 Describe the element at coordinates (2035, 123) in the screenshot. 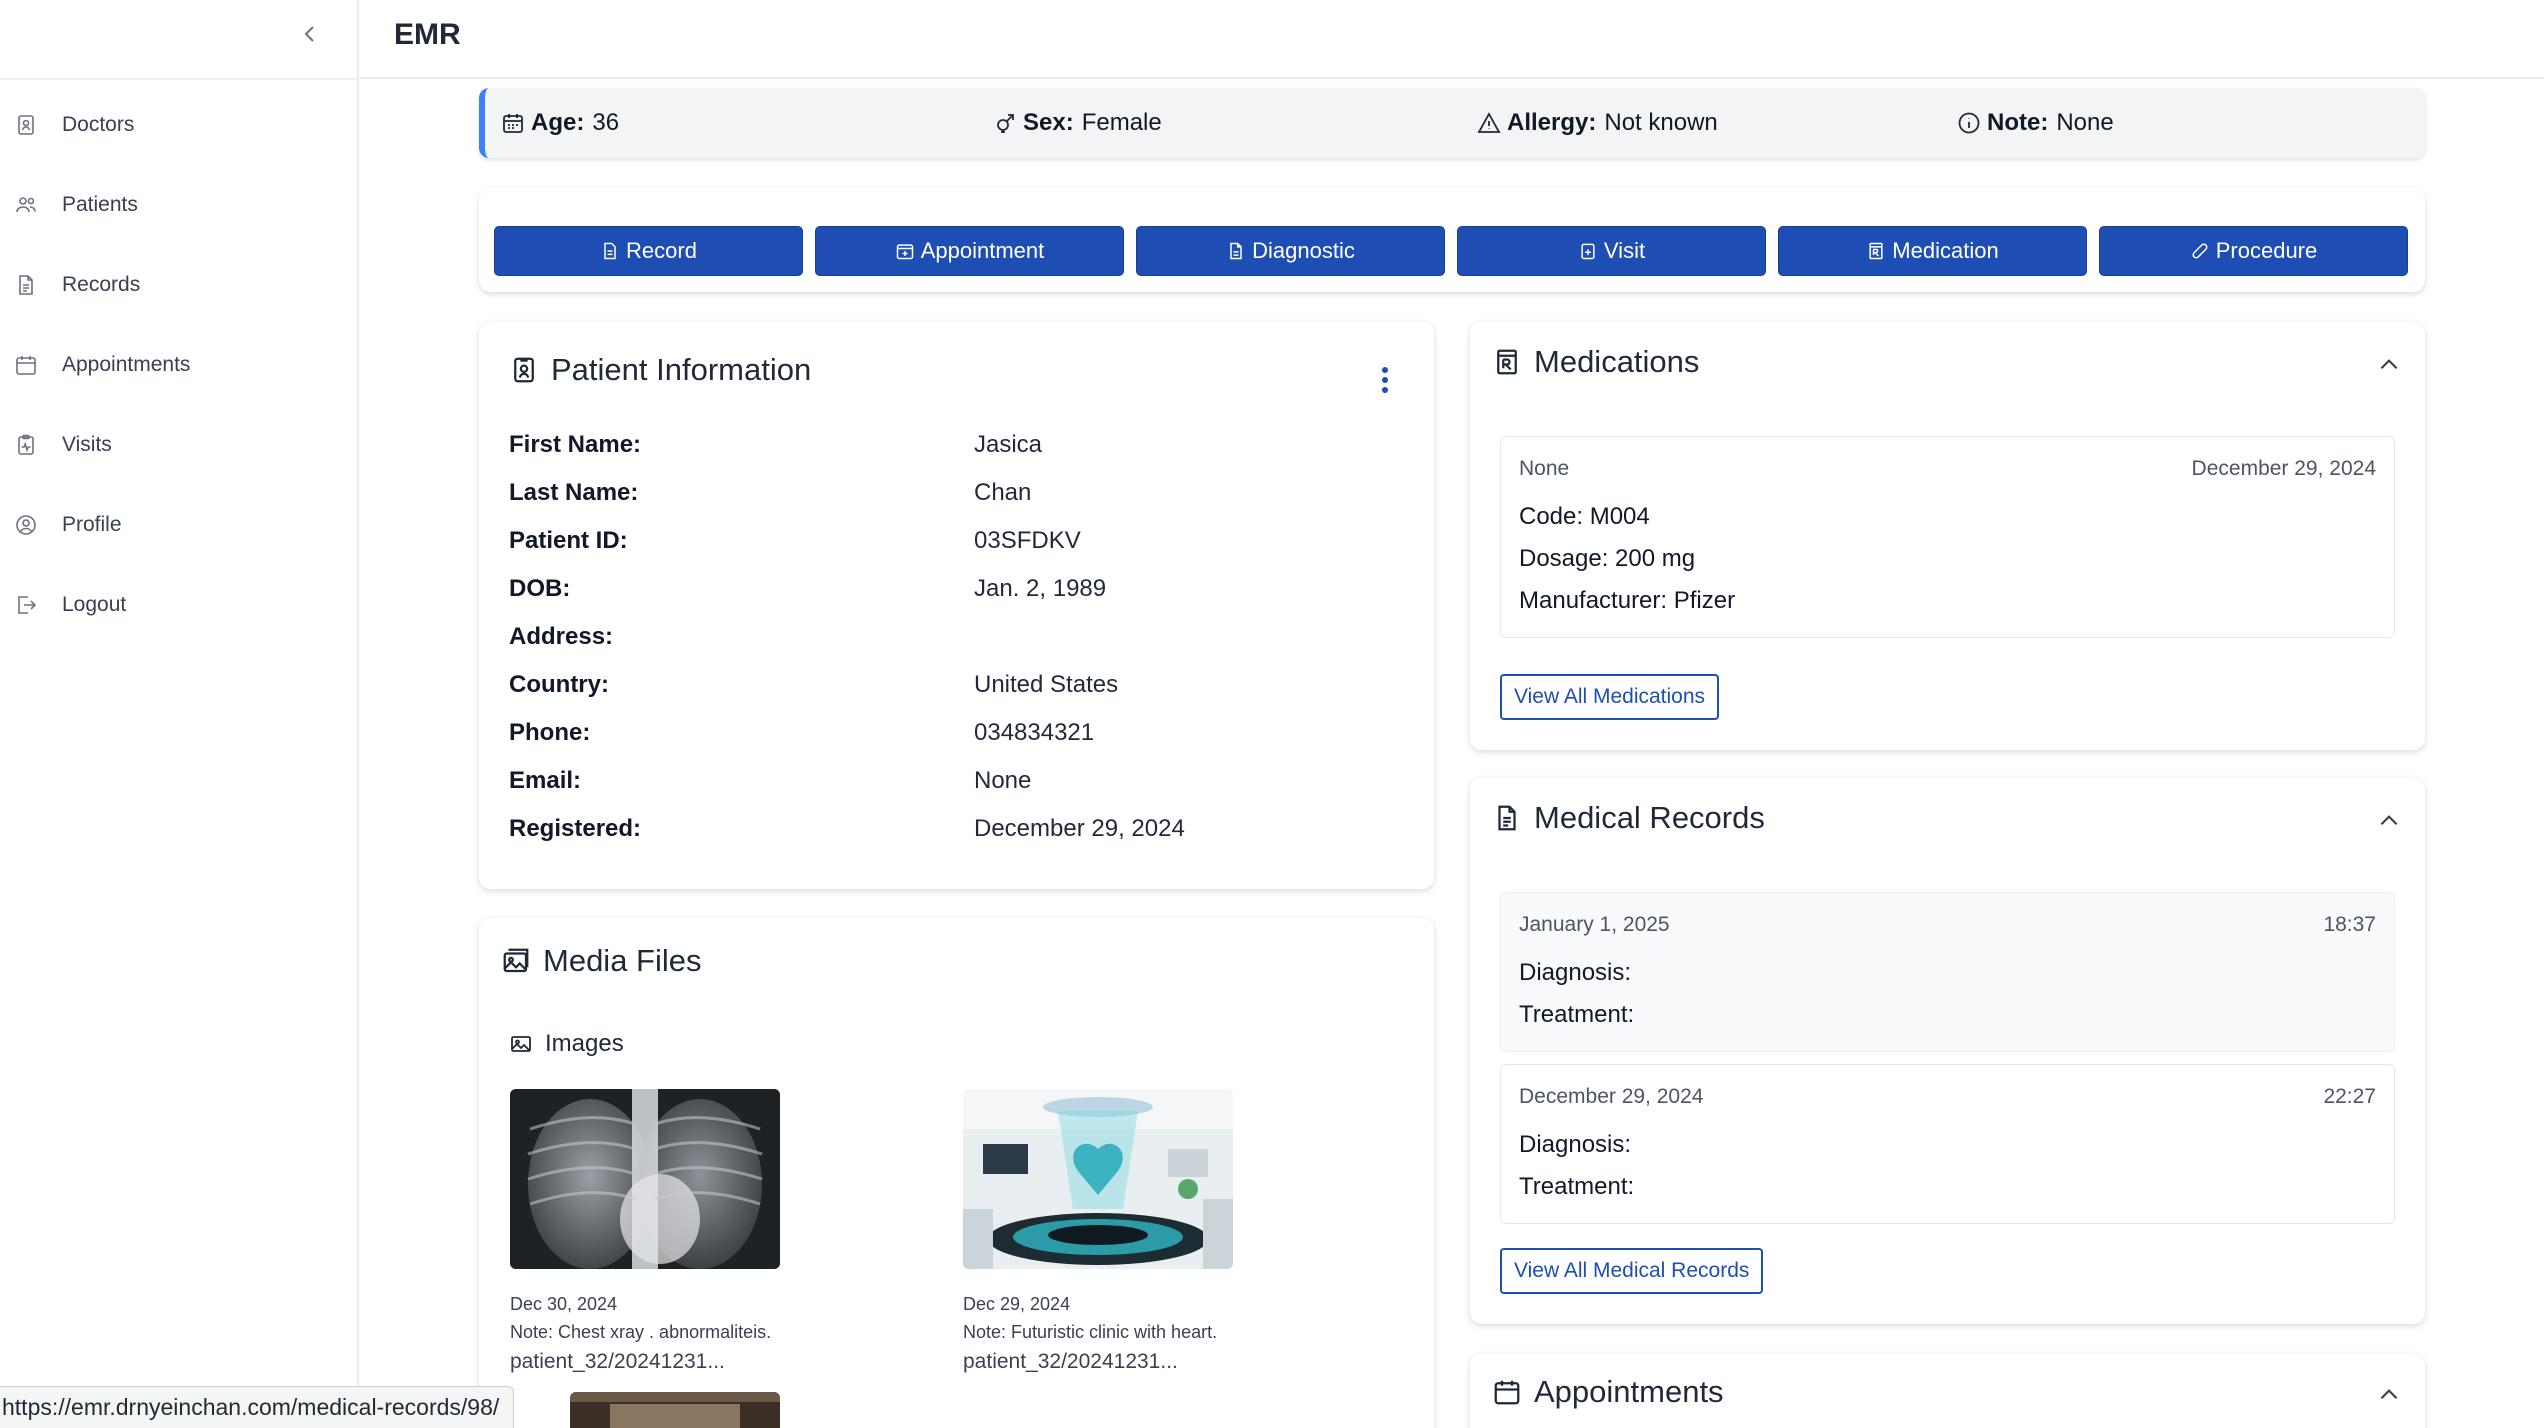

I see `note-summary: Note: None` at that location.